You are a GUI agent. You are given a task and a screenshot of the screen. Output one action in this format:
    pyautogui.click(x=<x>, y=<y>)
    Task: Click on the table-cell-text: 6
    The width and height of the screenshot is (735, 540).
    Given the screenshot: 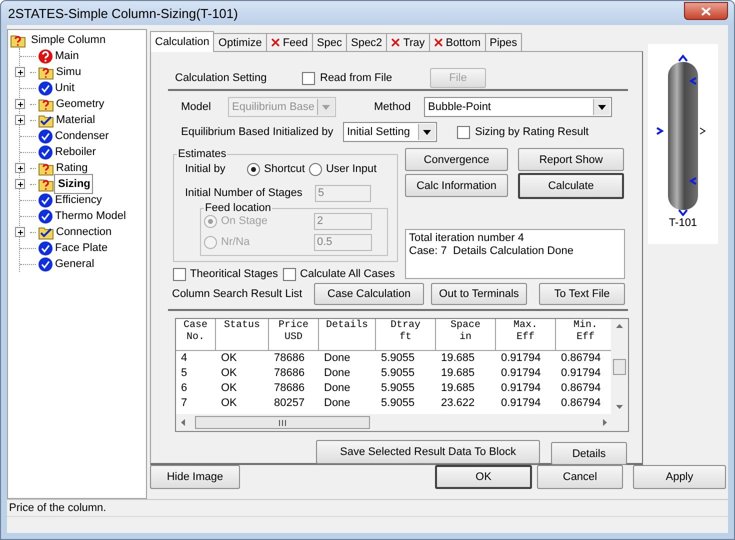 What is the action you would take?
    pyautogui.click(x=184, y=388)
    